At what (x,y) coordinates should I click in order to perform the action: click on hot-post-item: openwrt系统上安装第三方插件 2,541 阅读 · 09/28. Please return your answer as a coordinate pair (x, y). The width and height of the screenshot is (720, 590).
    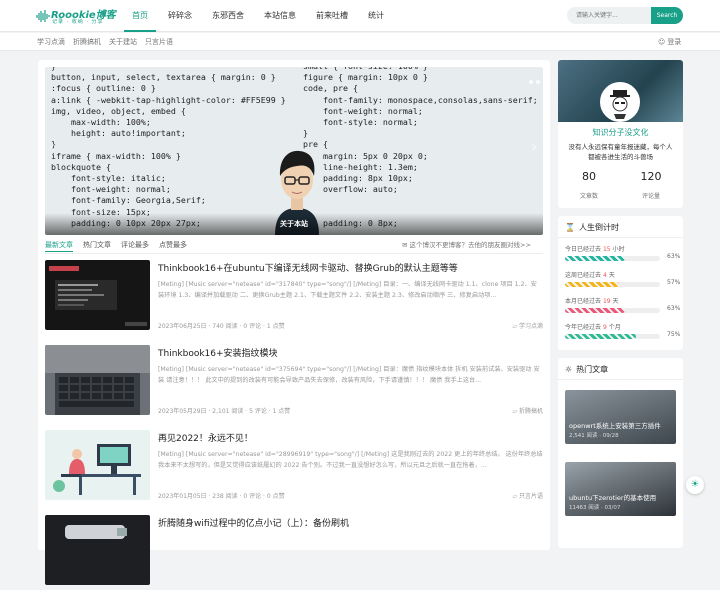
    Looking at the image, I should click on (620, 417).